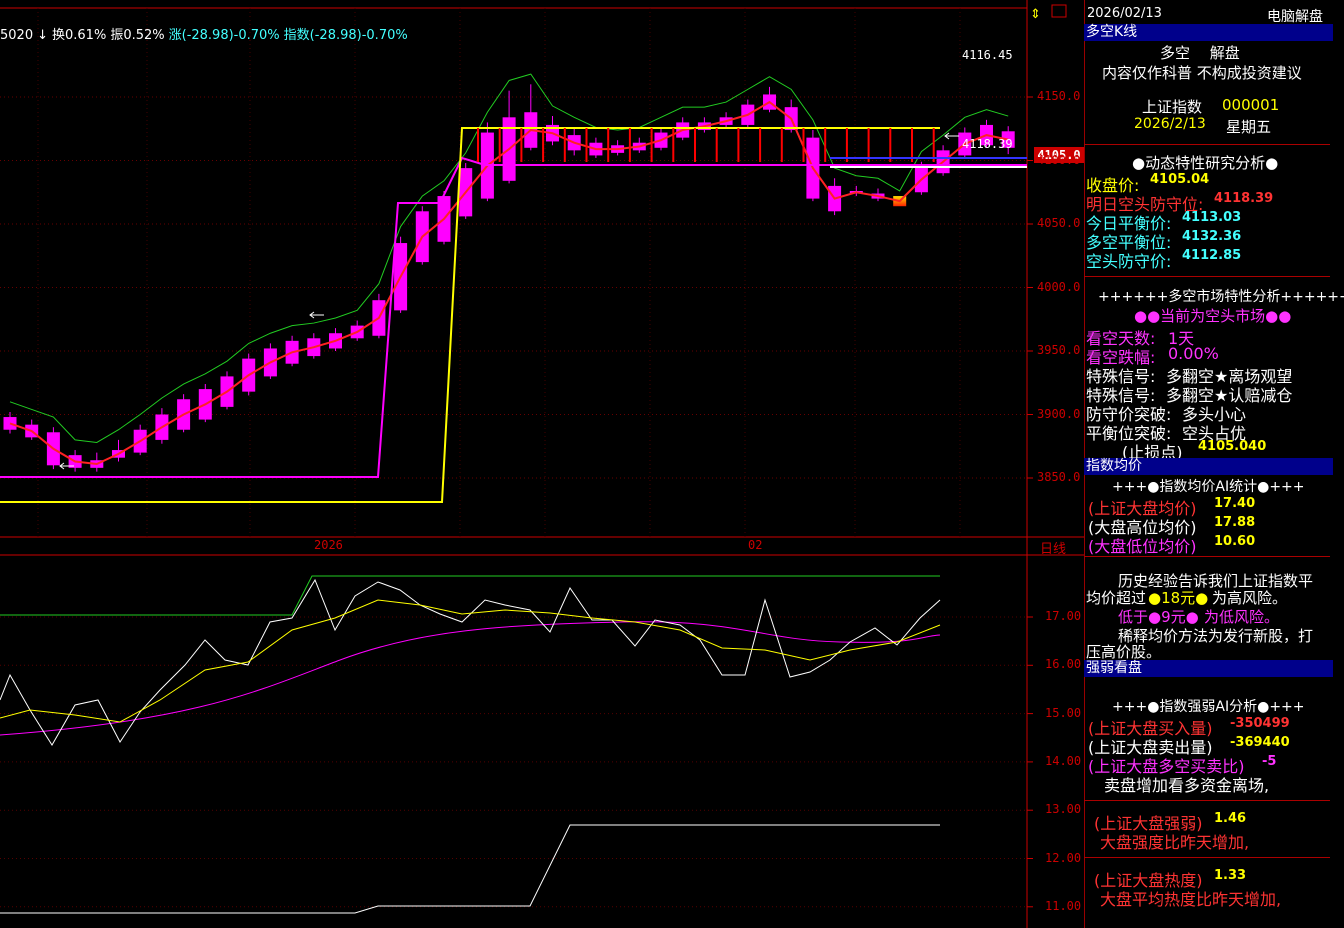  What do you see at coordinates (1242, 617) in the screenshot?
I see `hist-line3c: 为低风险。` at bounding box center [1242, 617].